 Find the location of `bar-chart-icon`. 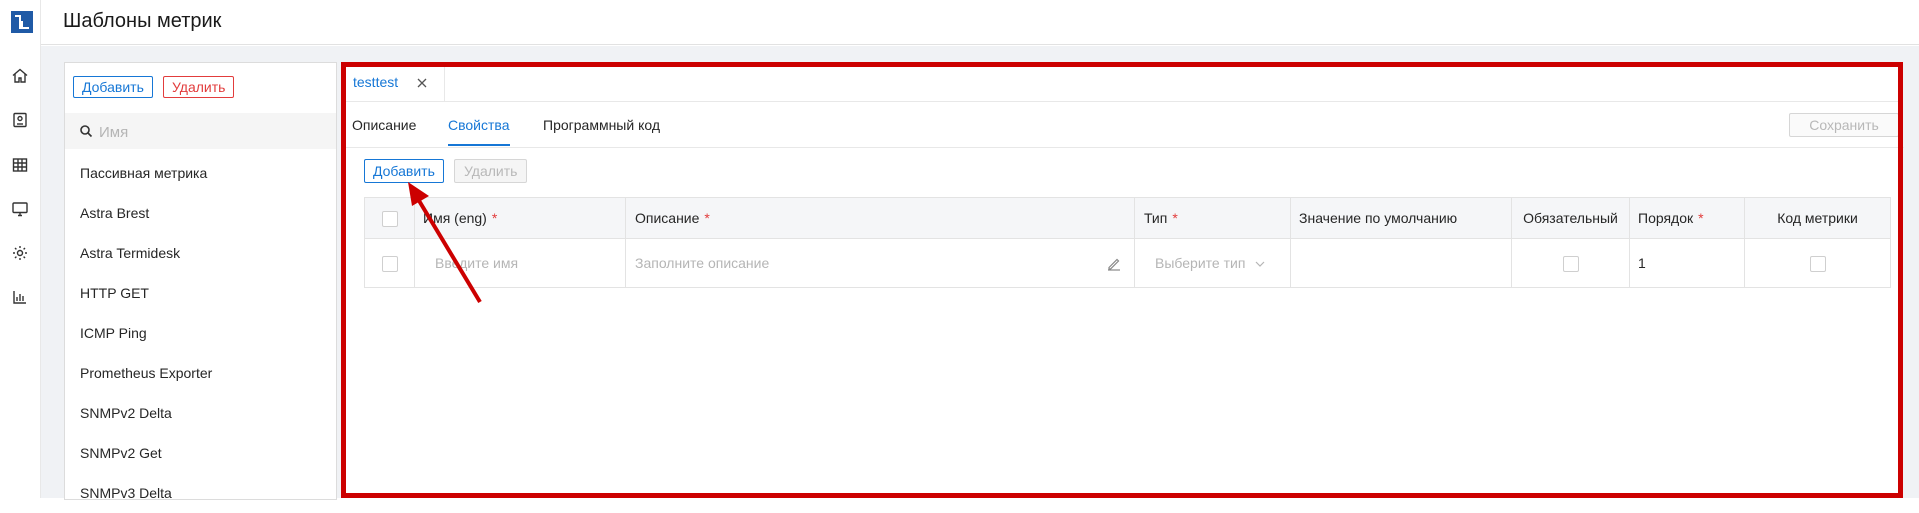

bar-chart-icon is located at coordinates (21, 298).